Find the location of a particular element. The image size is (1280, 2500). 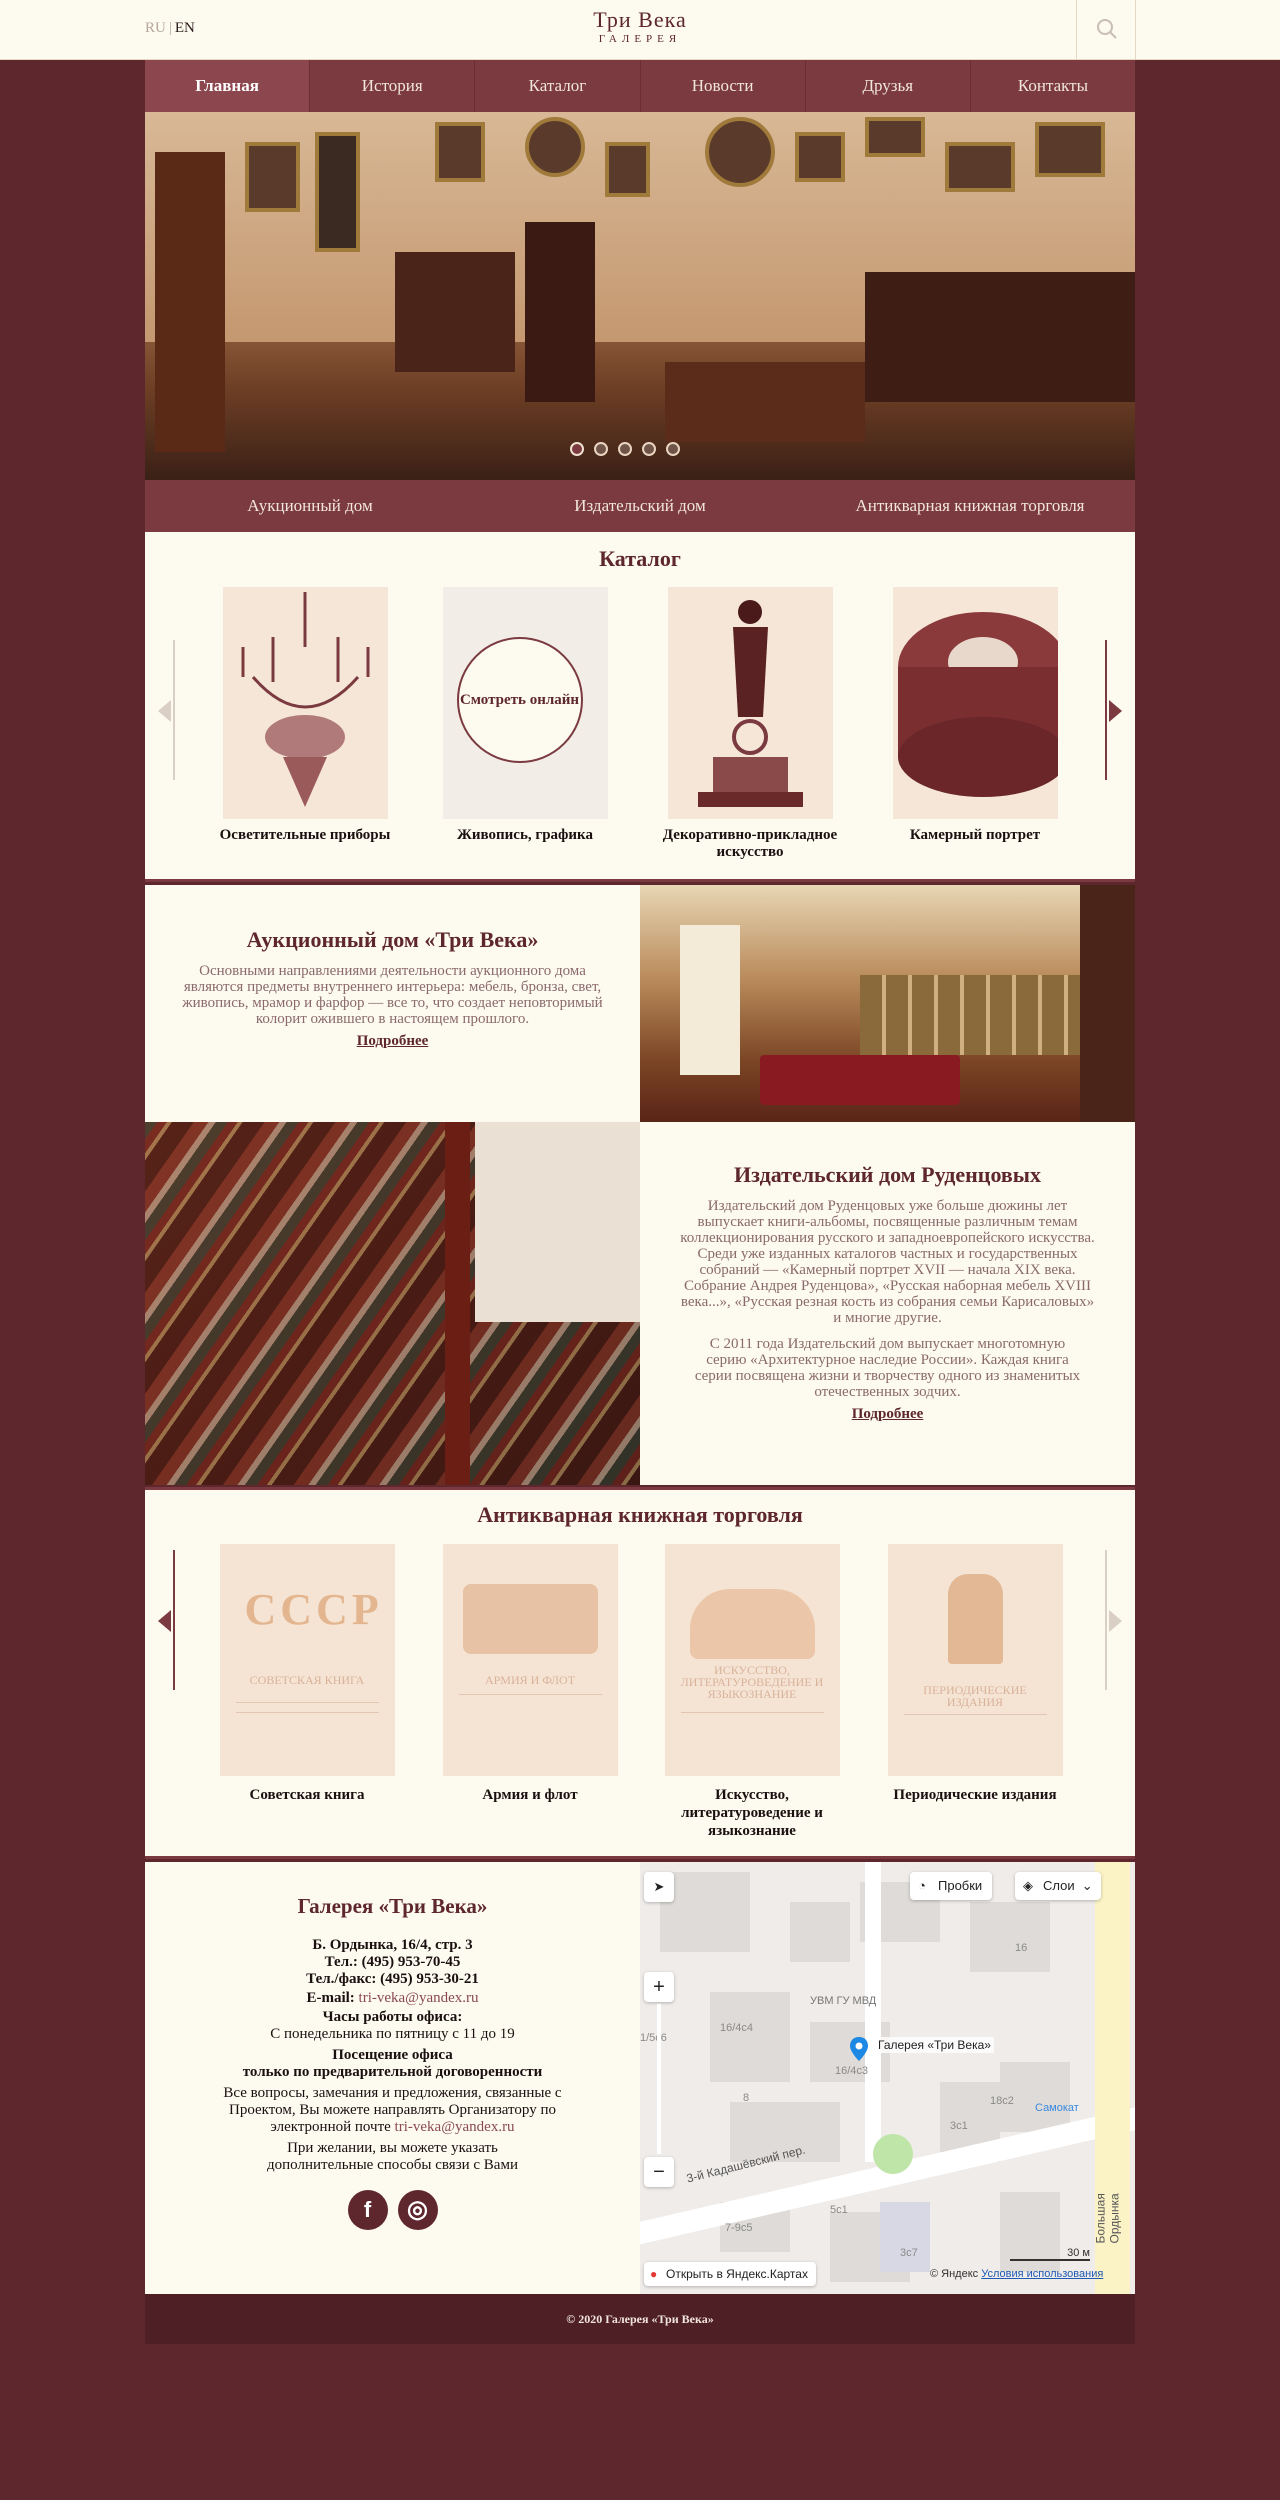

map-label: 1/5с6 is located at coordinates (653, 2038).